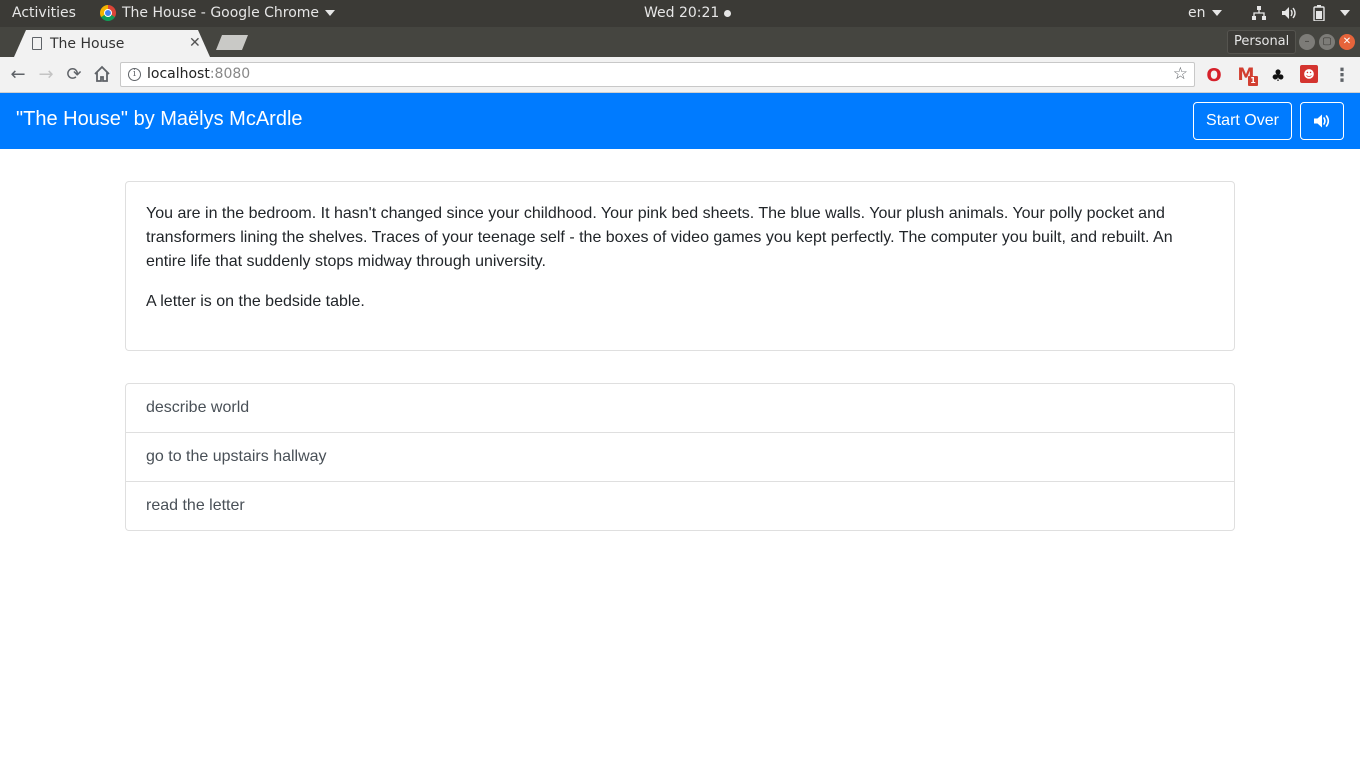 The image size is (1360, 768). I want to click on clock: Wed 20:21, so click(688, 13).